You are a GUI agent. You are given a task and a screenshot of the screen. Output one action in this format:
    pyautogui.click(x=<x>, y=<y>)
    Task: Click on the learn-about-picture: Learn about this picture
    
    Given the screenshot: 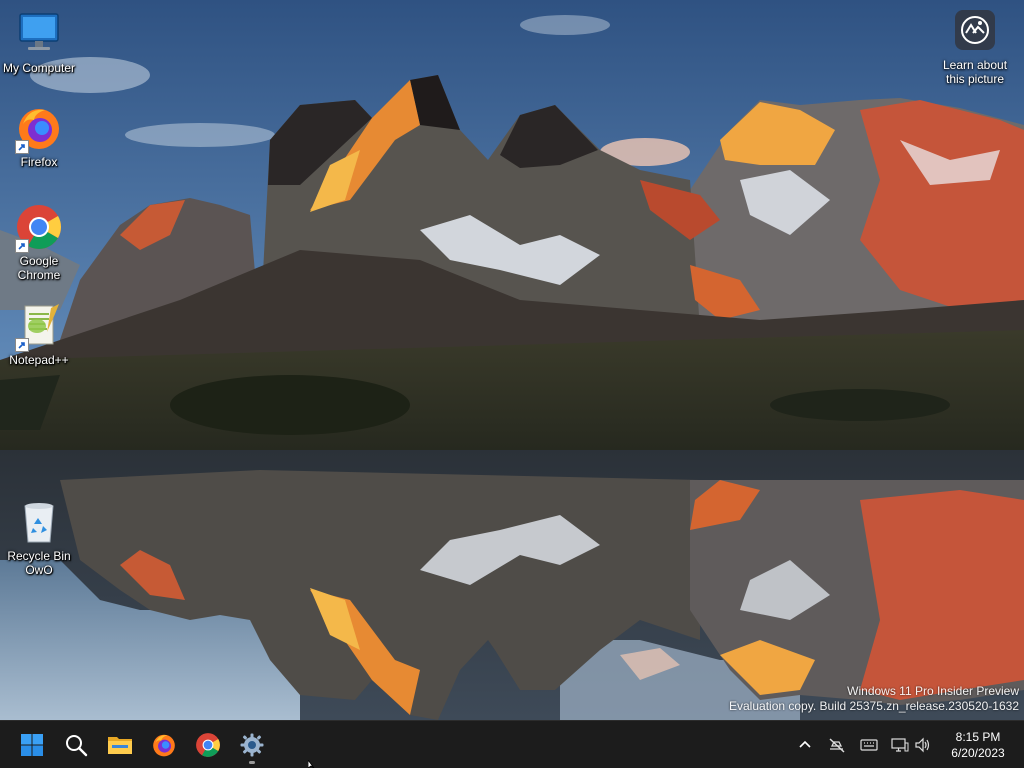 What is the action you would take?
    pyautogui.click(x=975, y=48)
    